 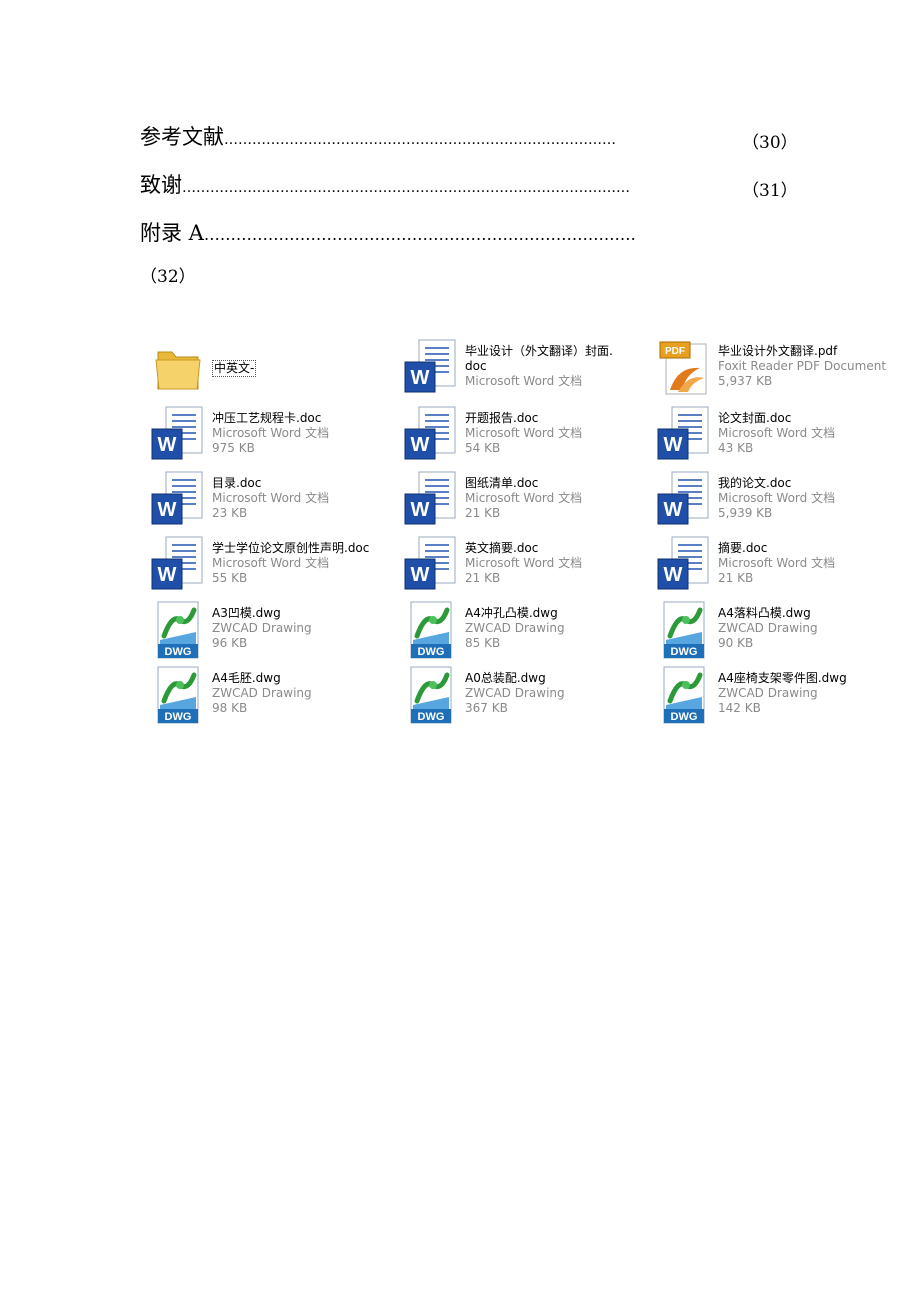 I want to click on file-size: 90 KB, so click(x=736, y=643).